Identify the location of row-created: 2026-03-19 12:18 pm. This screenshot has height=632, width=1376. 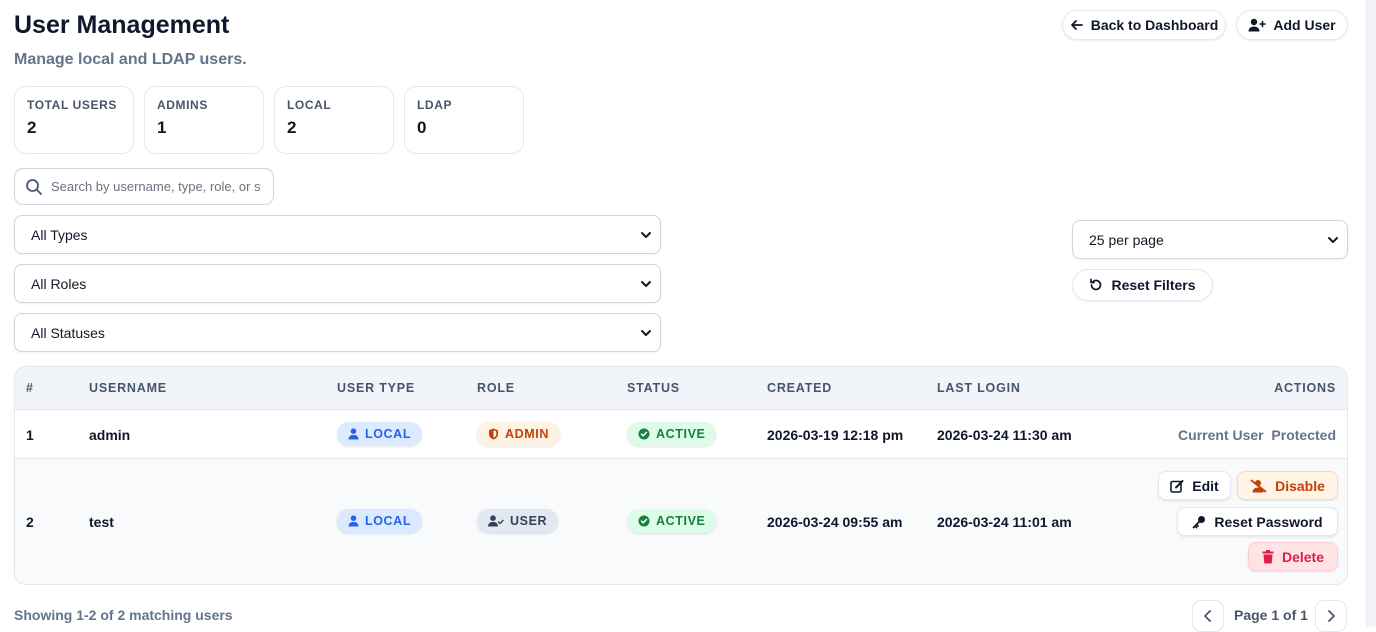
(835, 435).